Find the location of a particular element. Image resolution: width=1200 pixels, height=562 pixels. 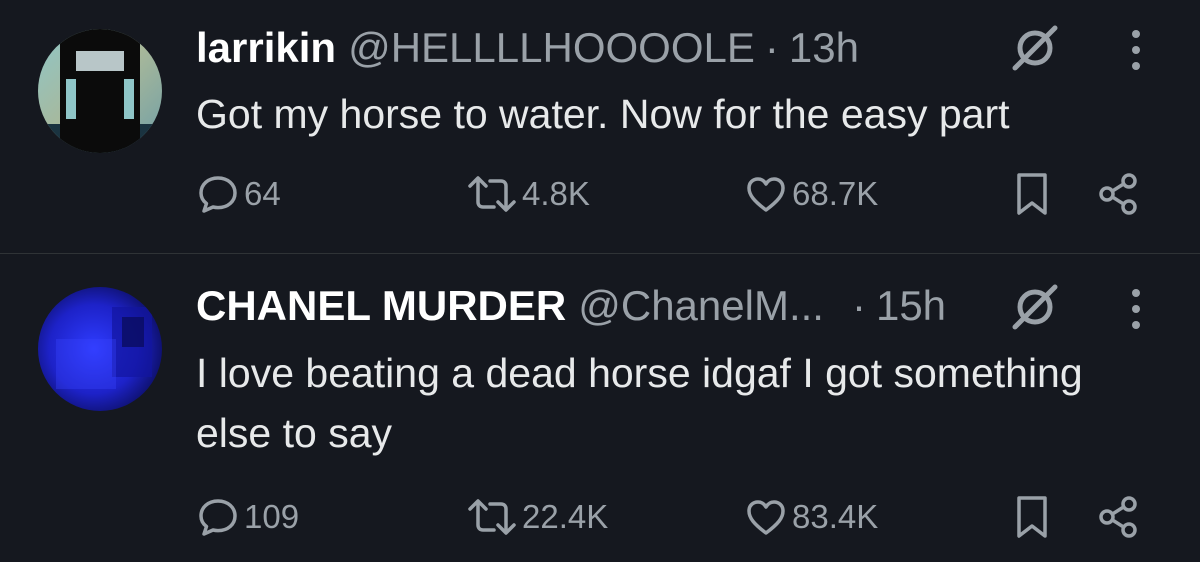

like-count: 68.7K is located at coordinates (835, 193).